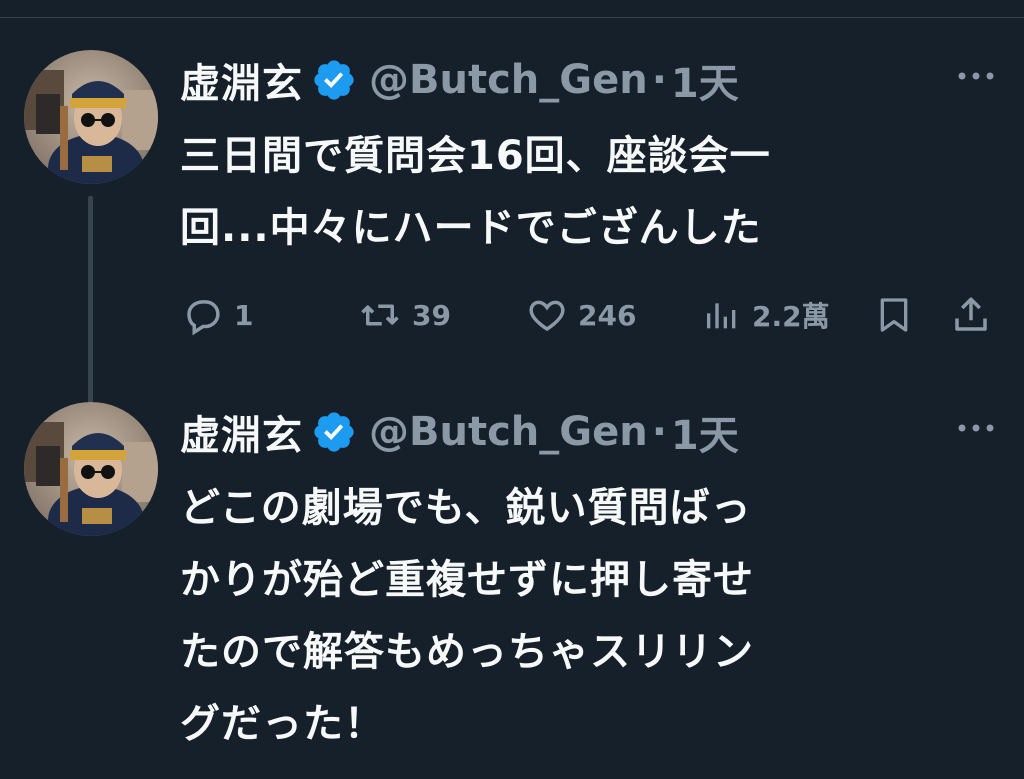 The height and width of the screenshot is (779, 1024). I want to click on share-icon, so click(971, 314).